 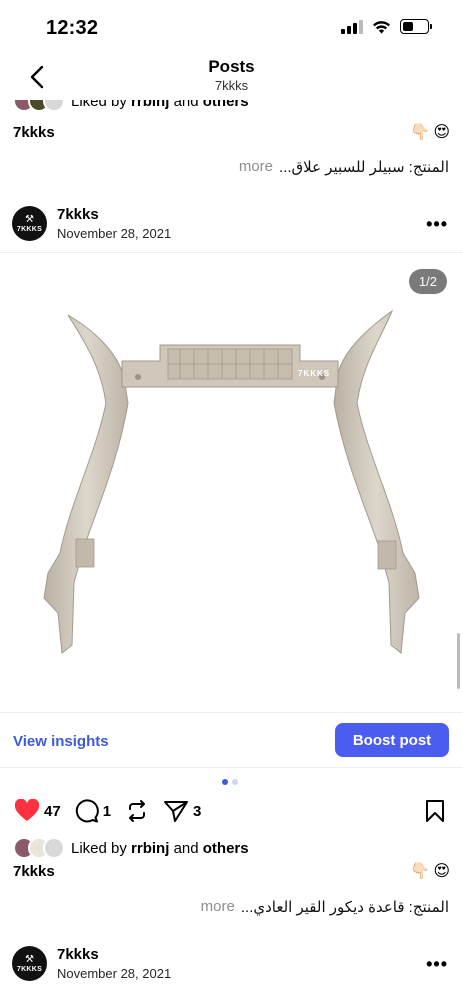 I want to click on comment-count: 1, so click(x=107, y=811).